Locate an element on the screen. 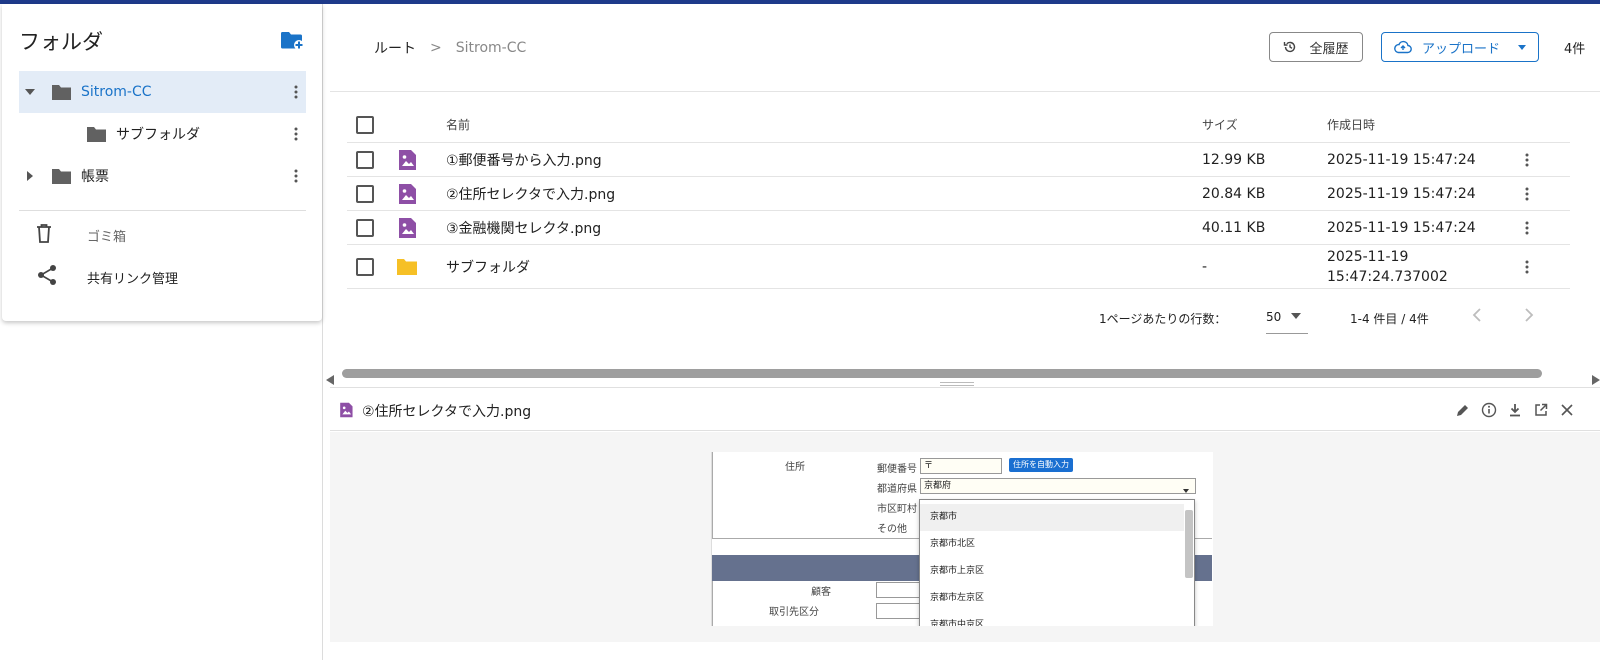  dropdown-option: 京都市左京区 is located at coordinates (957, 598).